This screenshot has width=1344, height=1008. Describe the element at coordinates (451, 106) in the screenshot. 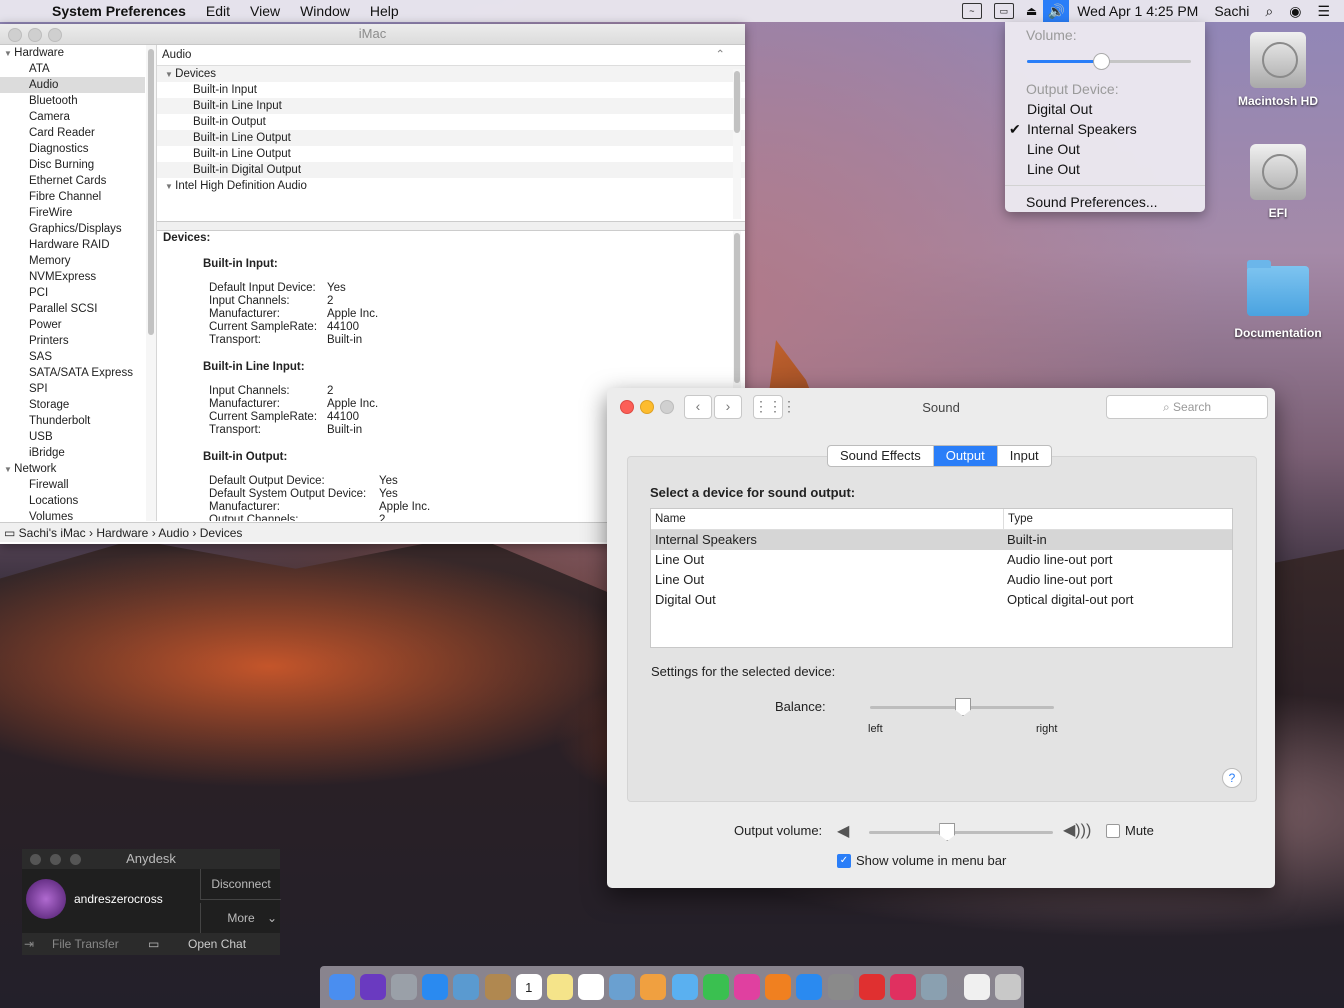

I see `tree-row: Built-in Line Input` at that location.